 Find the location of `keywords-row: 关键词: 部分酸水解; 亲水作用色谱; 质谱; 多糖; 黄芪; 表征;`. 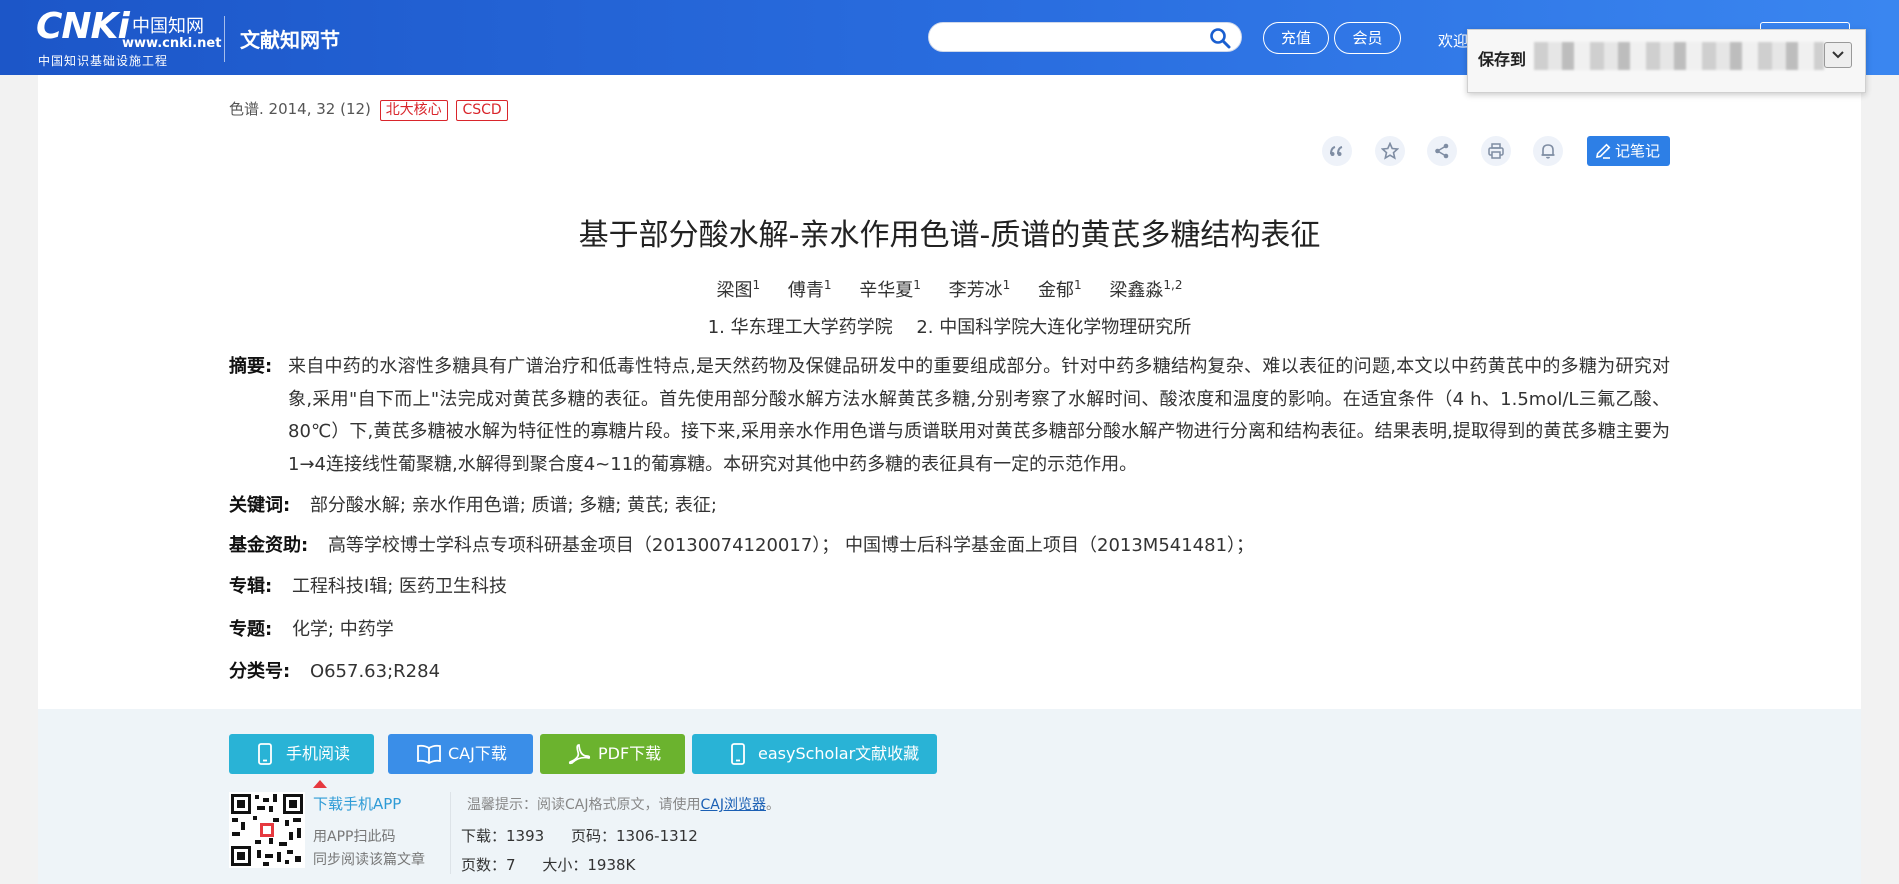

keywords-row: 关键词: 部分酸水解; 亲水作用色谱; 质谱; 多糖; 黄芪; 表征; is located at coordinates (473, 504).